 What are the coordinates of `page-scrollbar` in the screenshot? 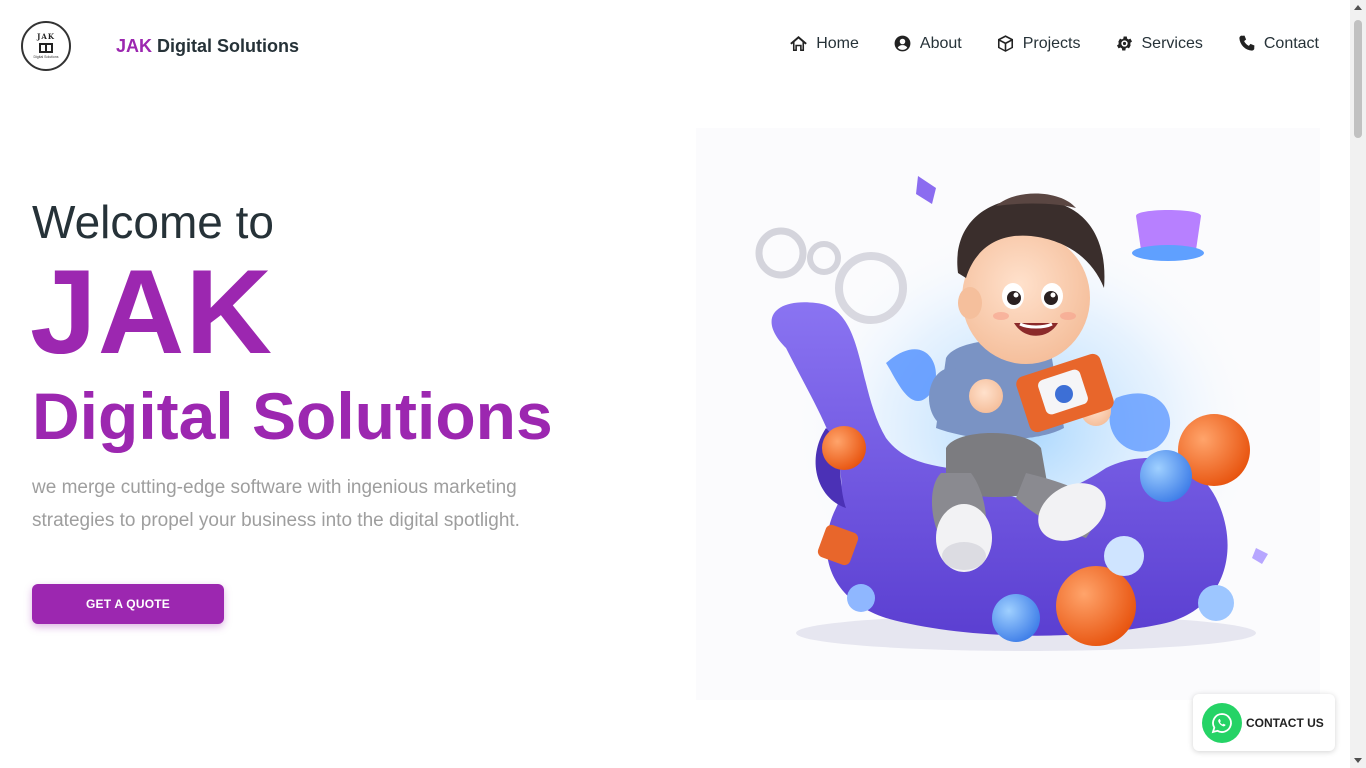 It's located at (1358, 384).